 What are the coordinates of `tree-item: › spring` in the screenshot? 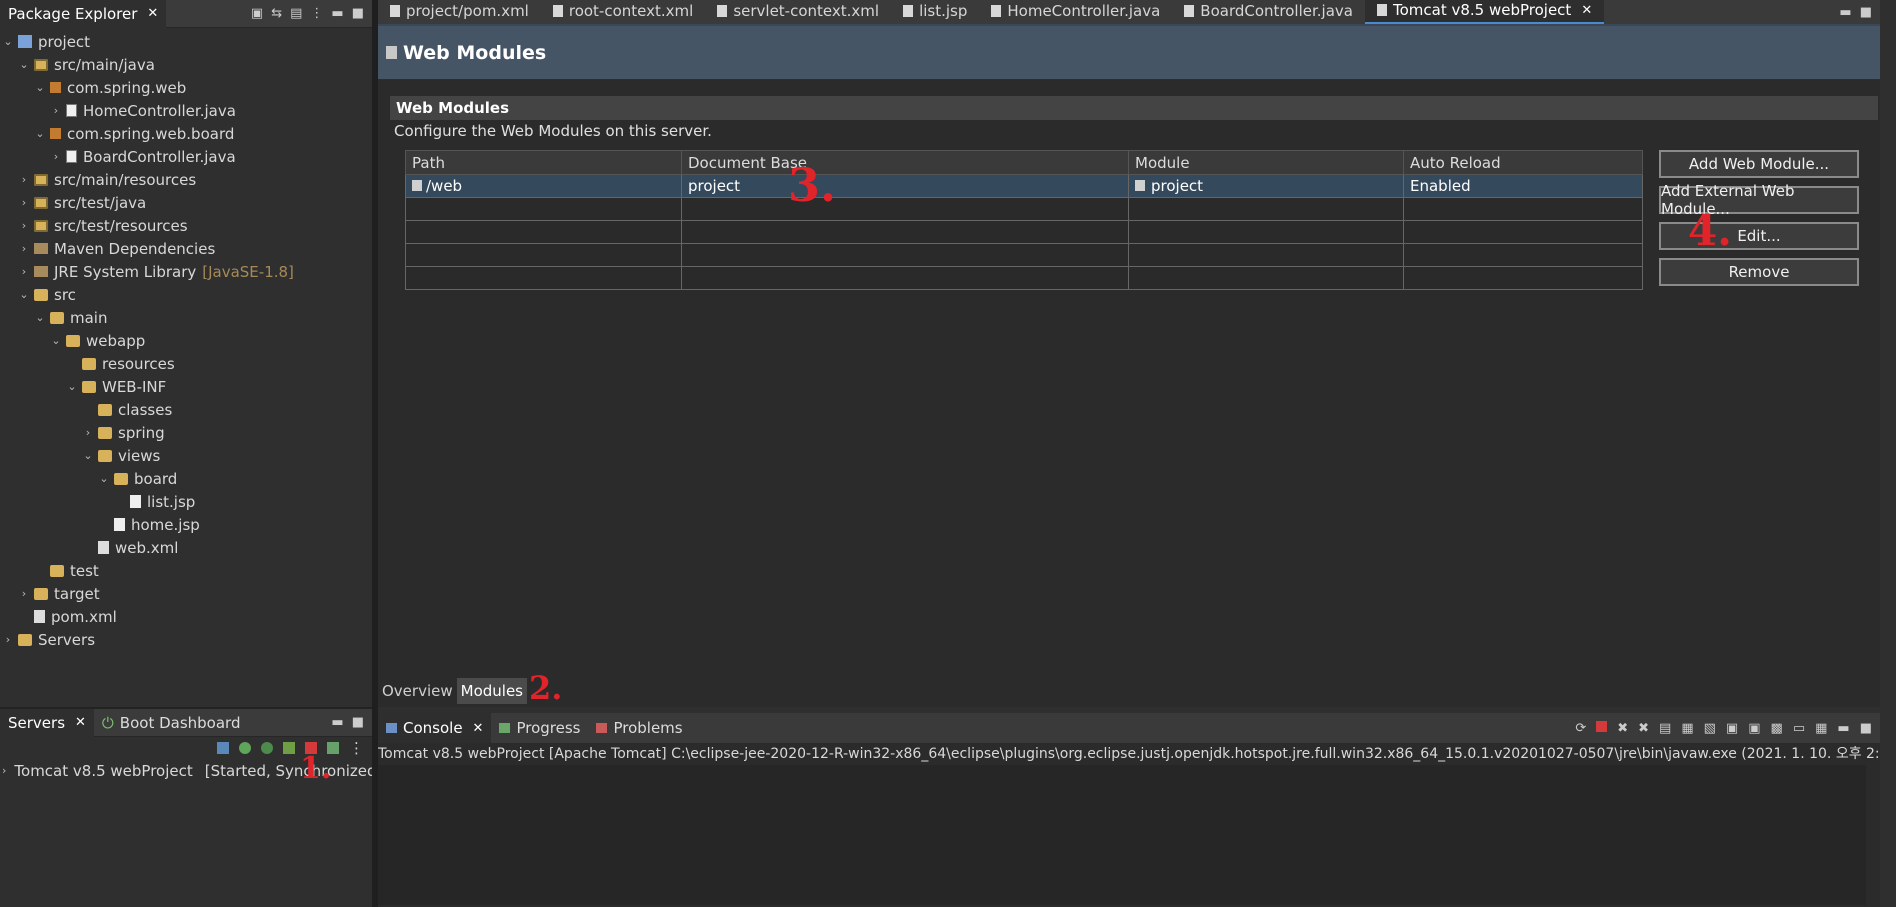 It's located at (186, 432).